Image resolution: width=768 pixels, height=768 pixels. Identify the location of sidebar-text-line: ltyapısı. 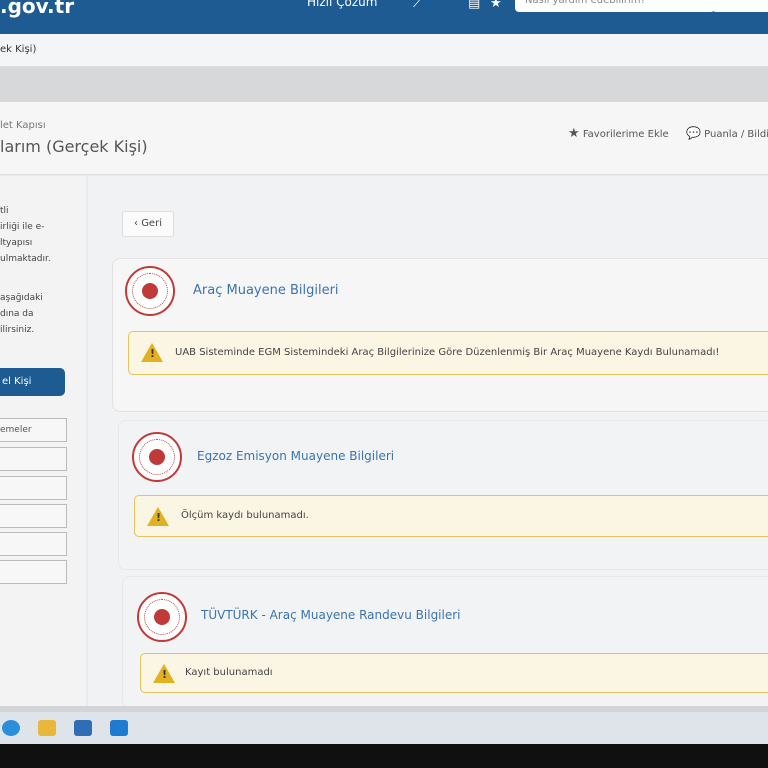
(16, 243).